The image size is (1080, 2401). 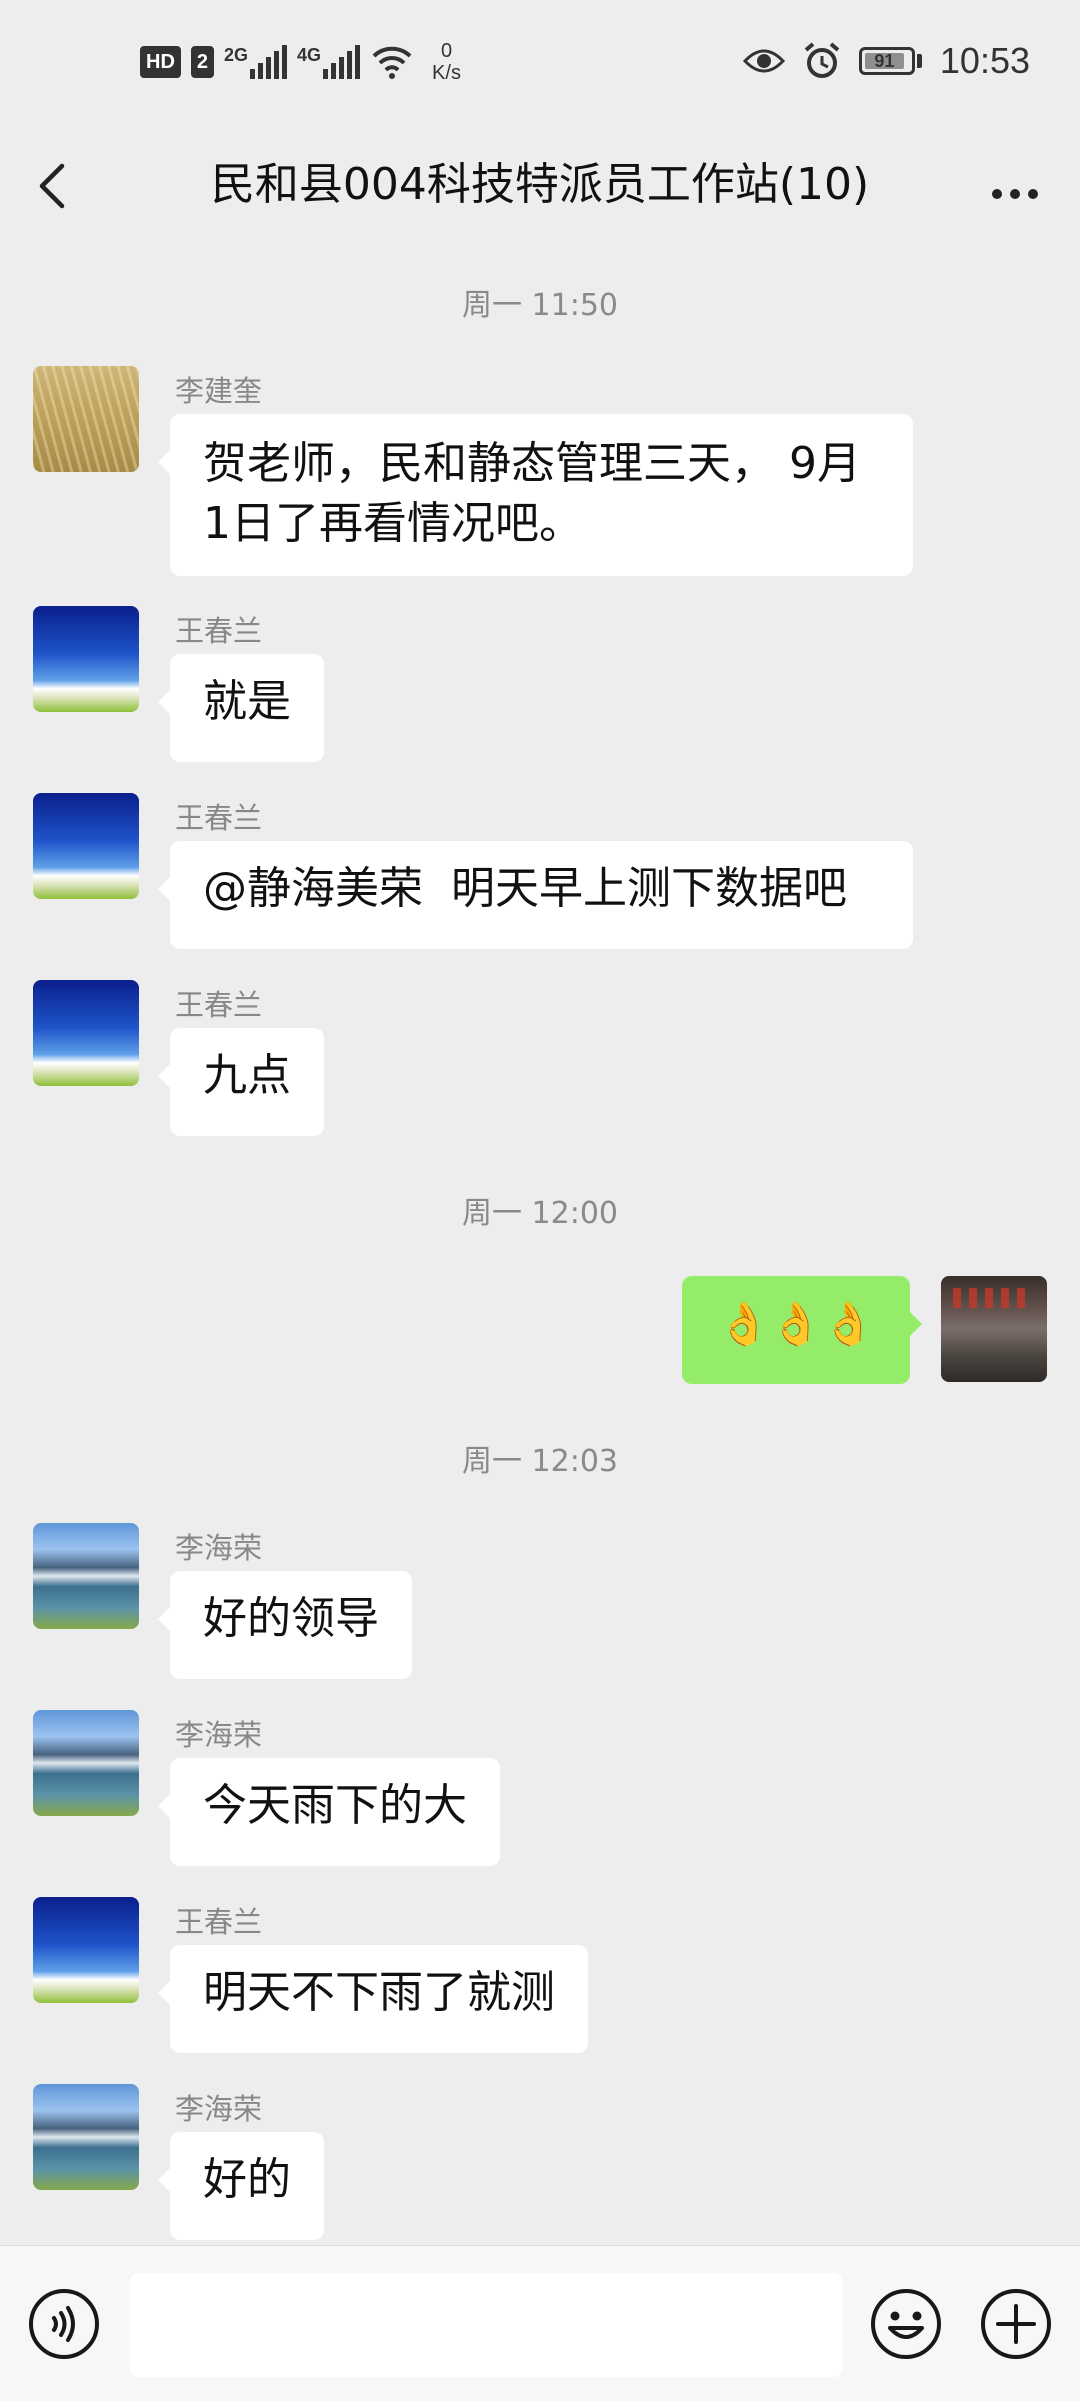 What do you see at coordinates (52, 186) in the screenshot?
I see `chevron-left-icon` at bounding box center [52, 186].